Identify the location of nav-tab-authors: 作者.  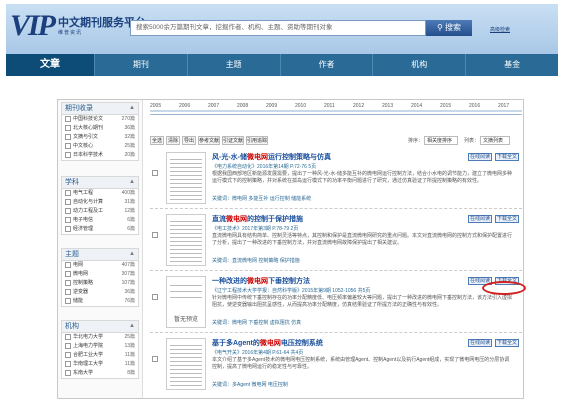
(327, 65).